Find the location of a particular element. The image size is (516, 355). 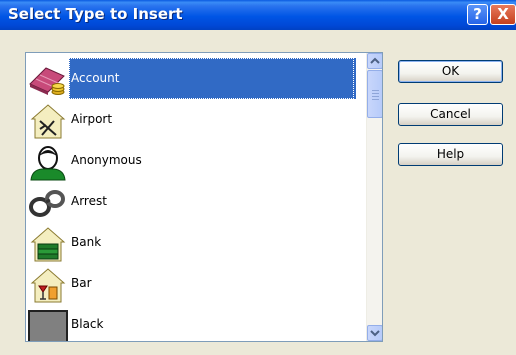

account-icon is located at coordinates (47, 81).